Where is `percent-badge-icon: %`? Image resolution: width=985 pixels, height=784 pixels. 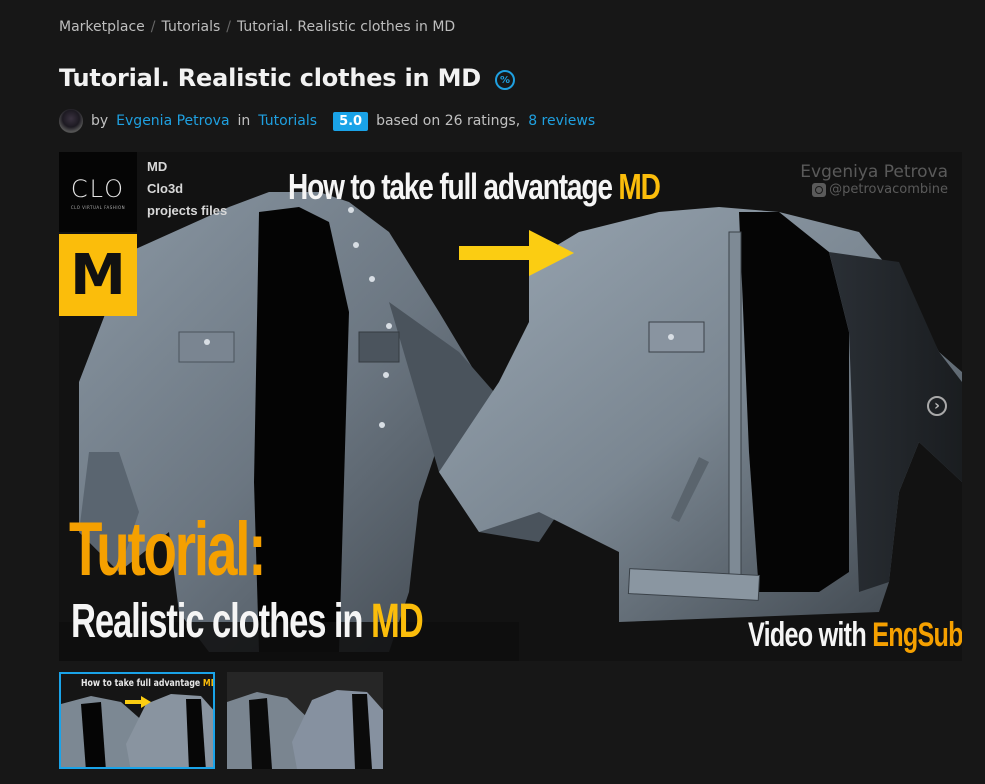
percent-badge-icon: % is located at coordinates (505, 80).